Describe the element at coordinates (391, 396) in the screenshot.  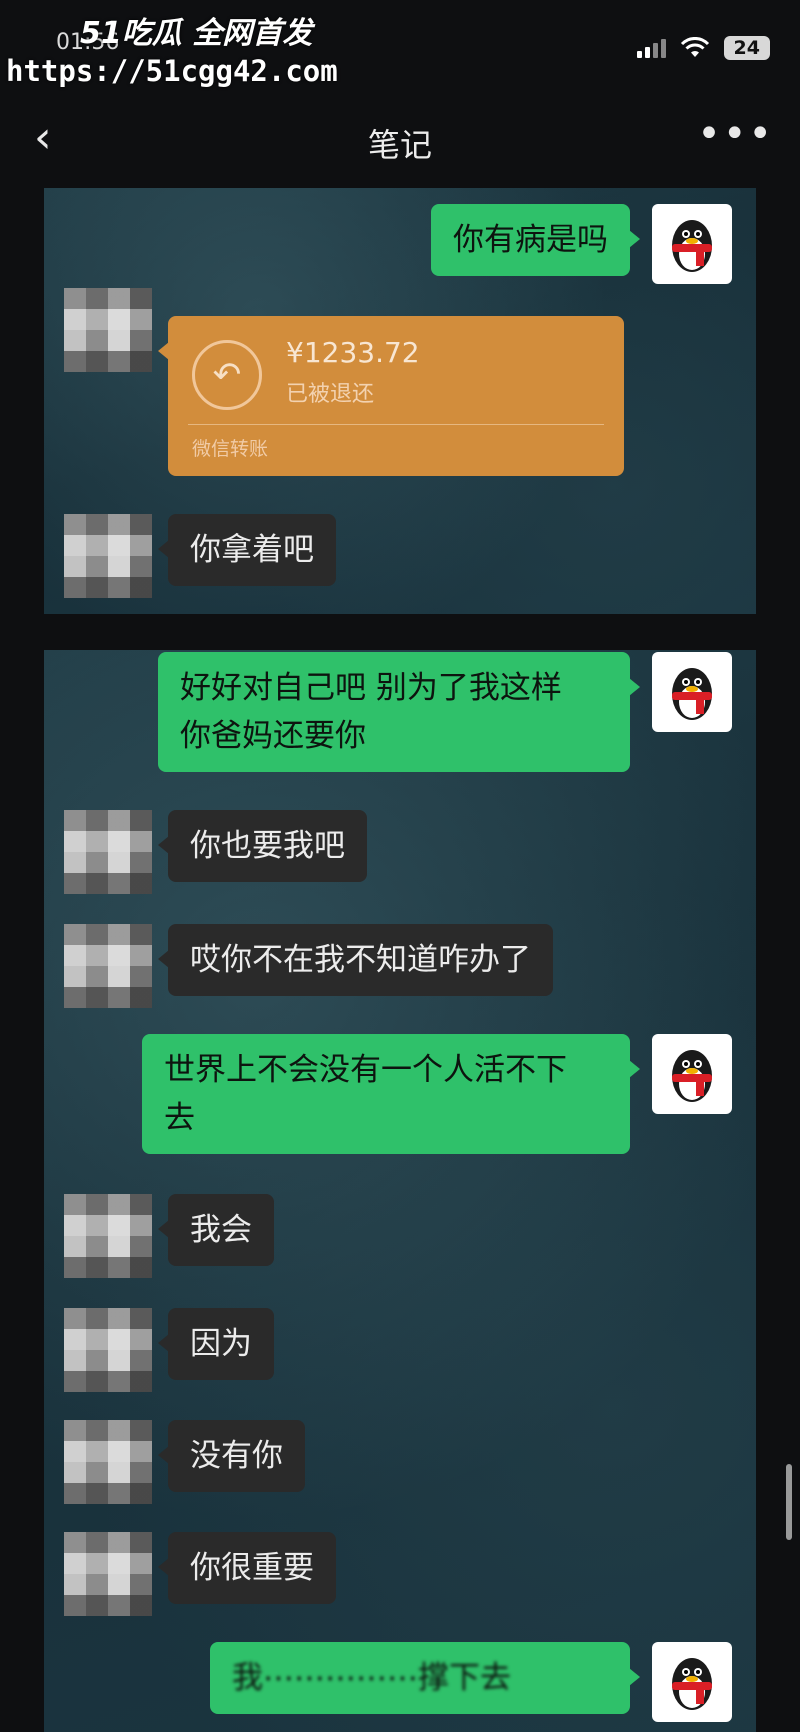
I see `transfer-card: ↶ ¥1233.72 已被退还 微信转账` at that location.